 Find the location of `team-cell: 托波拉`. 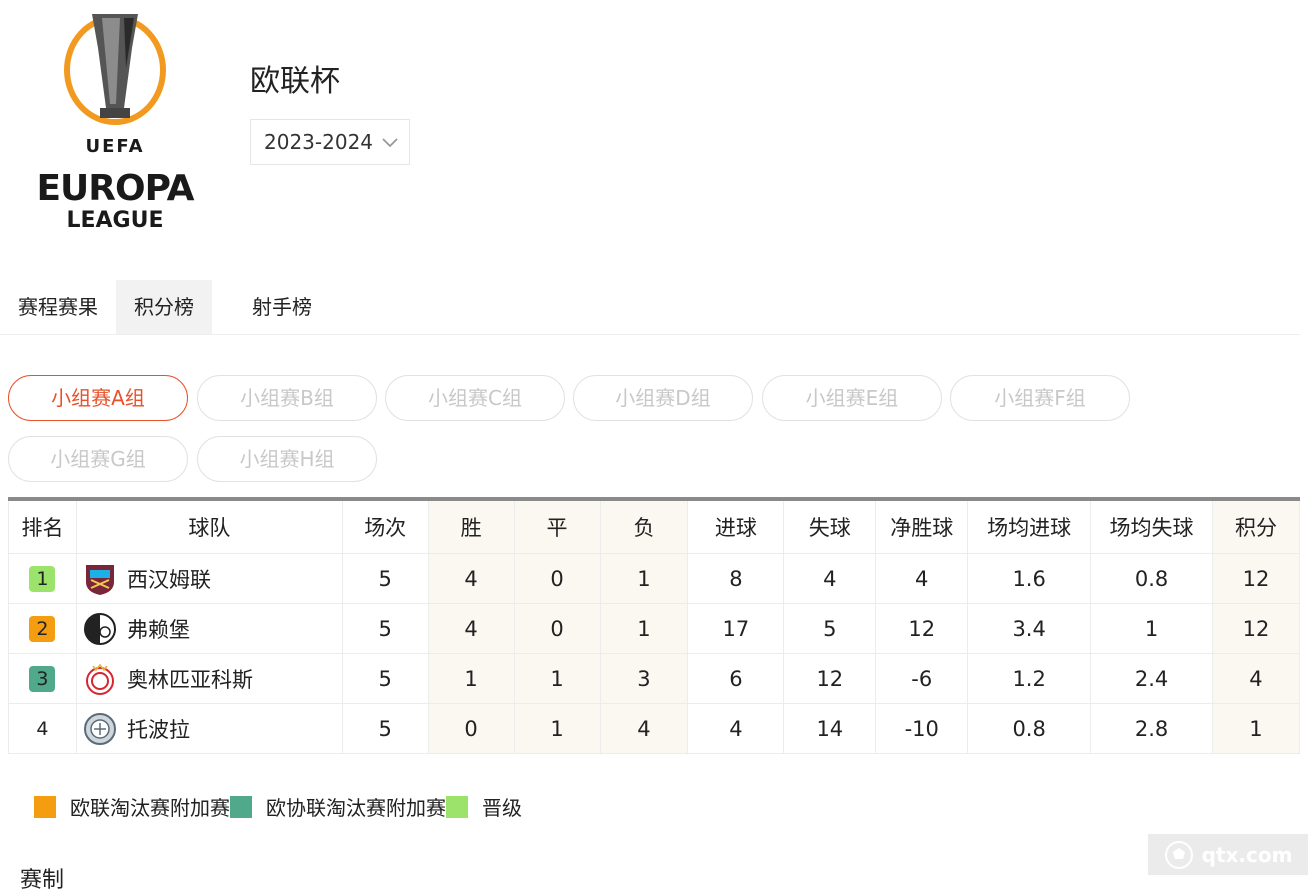

team-cell: 托波拉 is located at coordinates (209, 728).